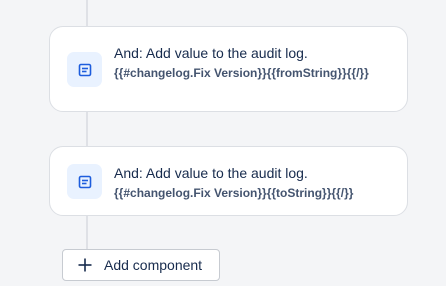  Describe the element at coordinates (87, 129) in the screenshot. I see `flow-connector-middle` at that location.